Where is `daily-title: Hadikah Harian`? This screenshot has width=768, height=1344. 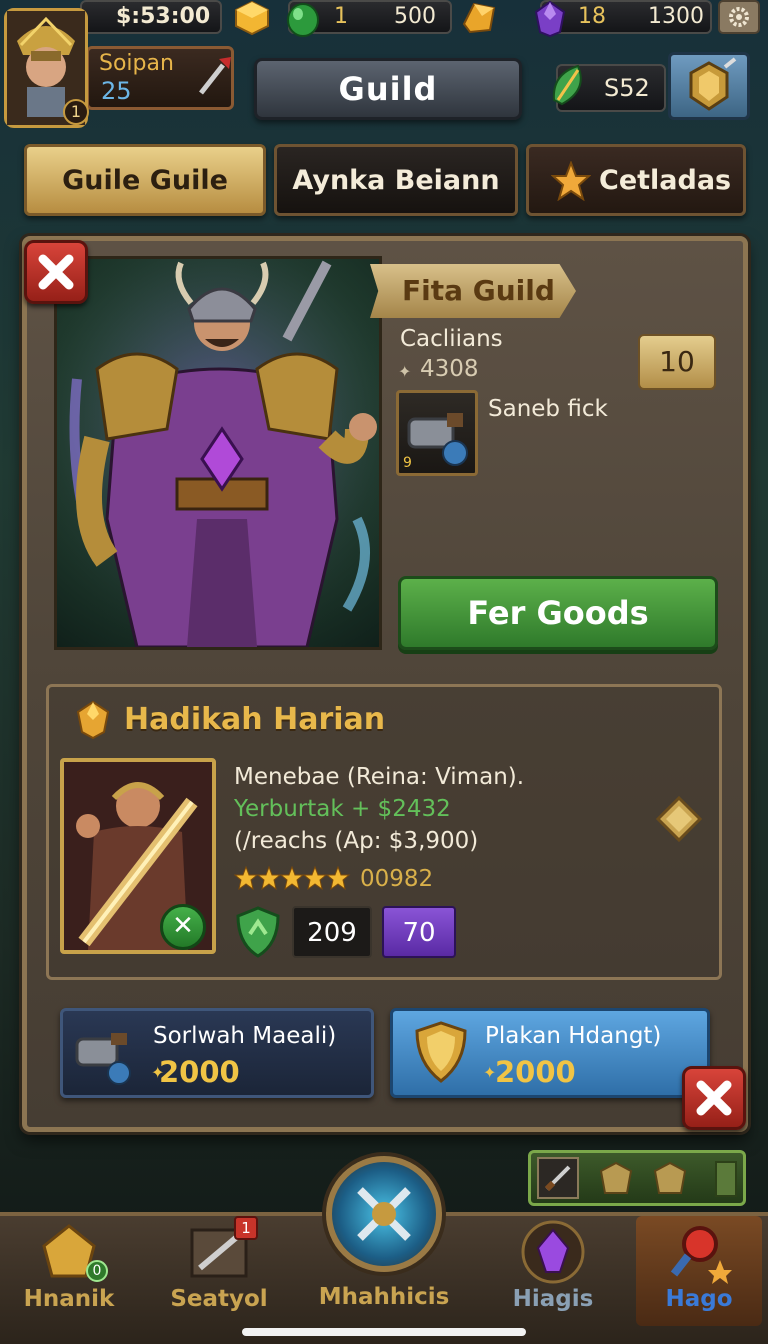
daily-title: Hadikah Harian is located at coordinates (255, 719).